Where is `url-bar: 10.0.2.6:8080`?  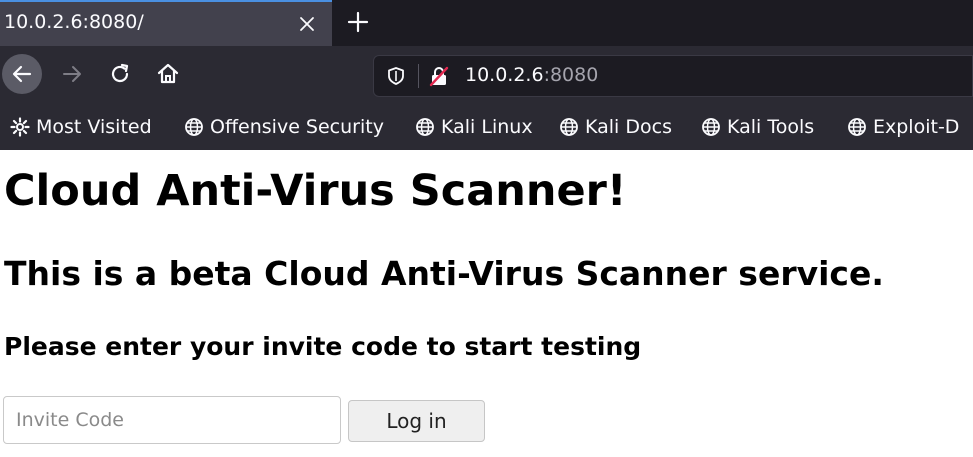 url-bar: 10.0.2.6:8080 is located at coordinates (673, 76).